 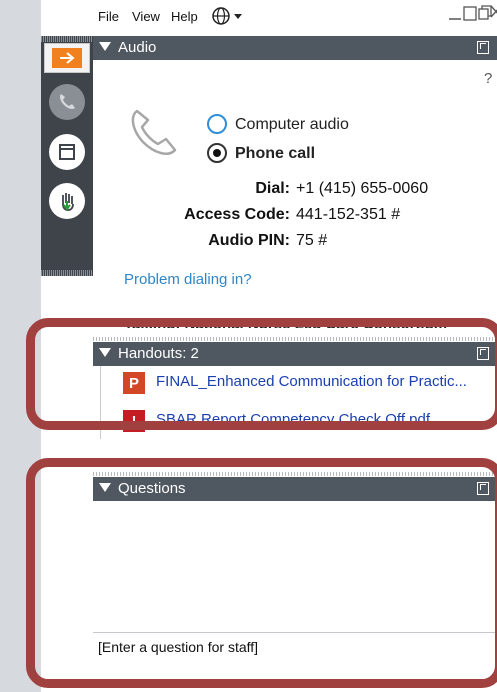 I want to click on globe-icon, so click(x=227, y=16).